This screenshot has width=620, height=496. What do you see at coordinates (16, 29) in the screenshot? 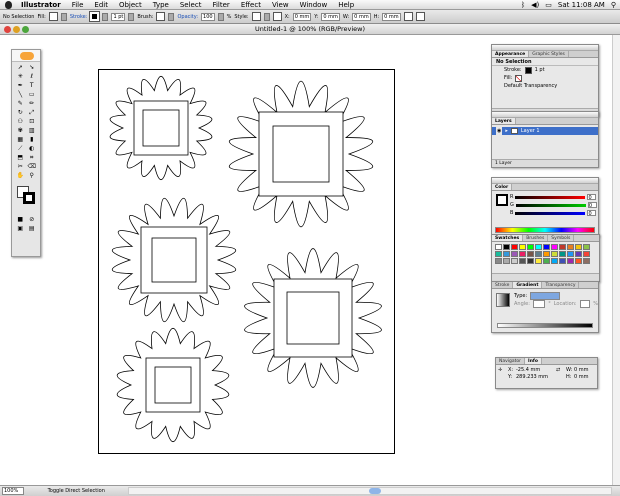
I see `minimize-button` at bounding box center [16, 29].